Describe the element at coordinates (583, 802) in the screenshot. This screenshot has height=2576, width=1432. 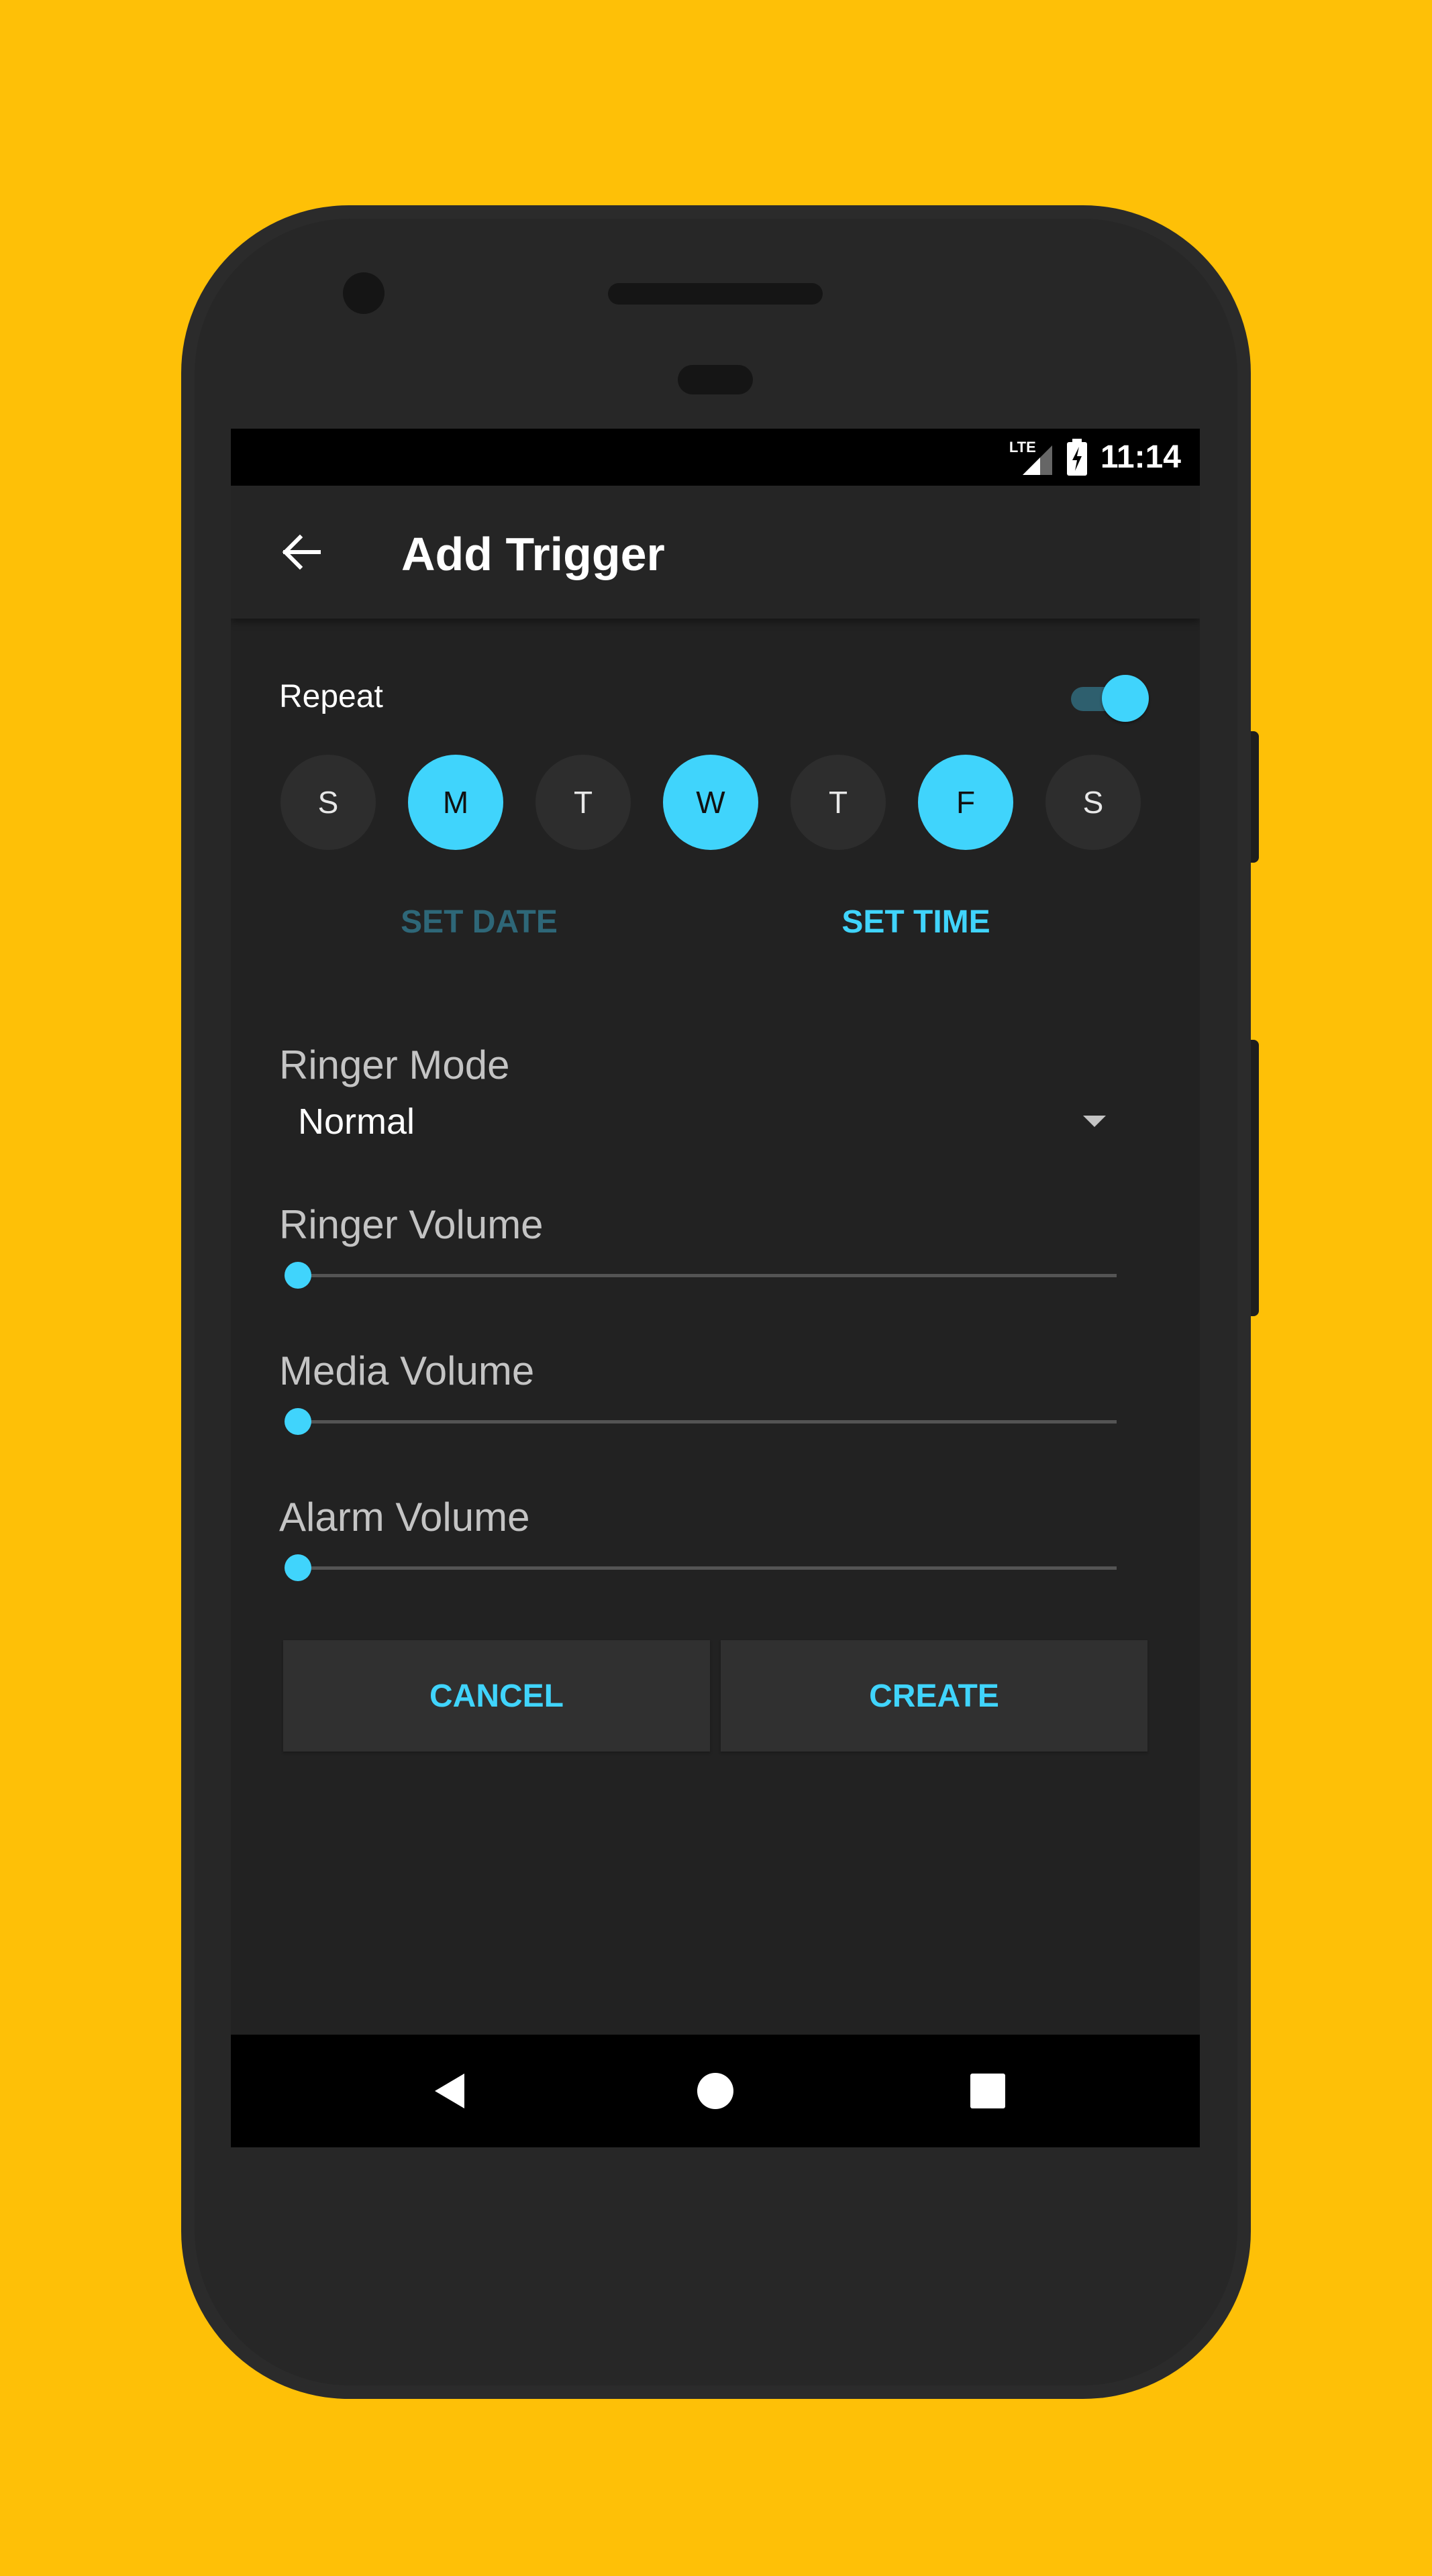
I see `day-tuesday: T` at that location.